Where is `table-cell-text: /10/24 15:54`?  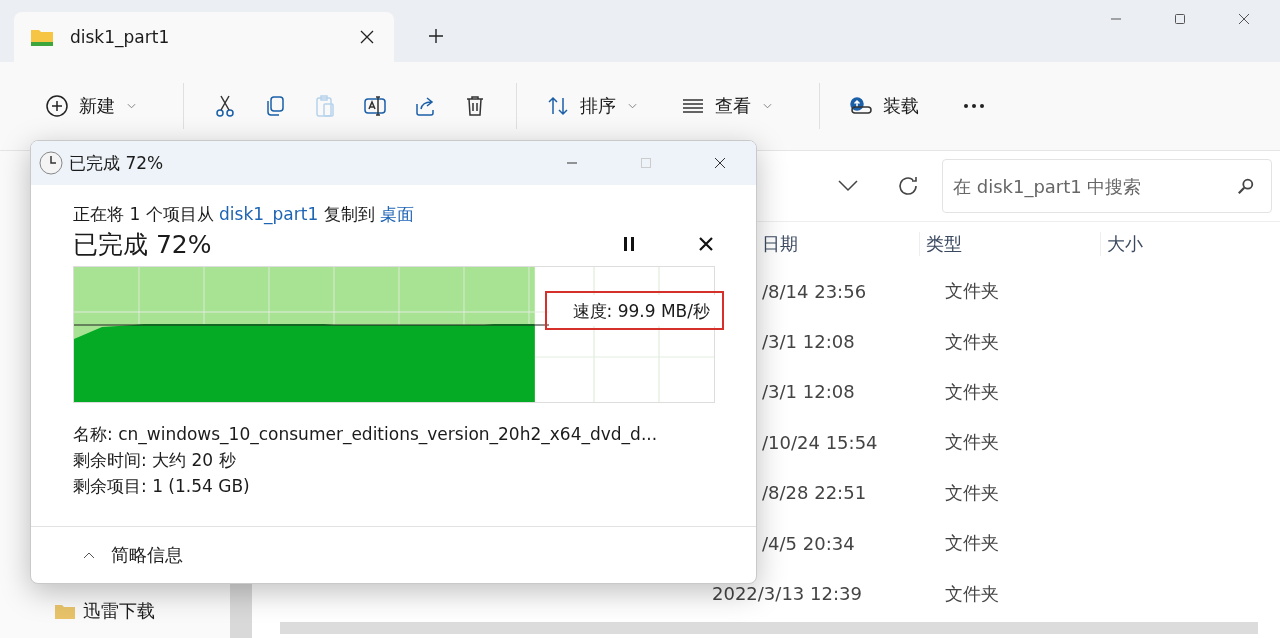
table-cell-text: /10/24 15:54 is located at coordinates (820, 442).